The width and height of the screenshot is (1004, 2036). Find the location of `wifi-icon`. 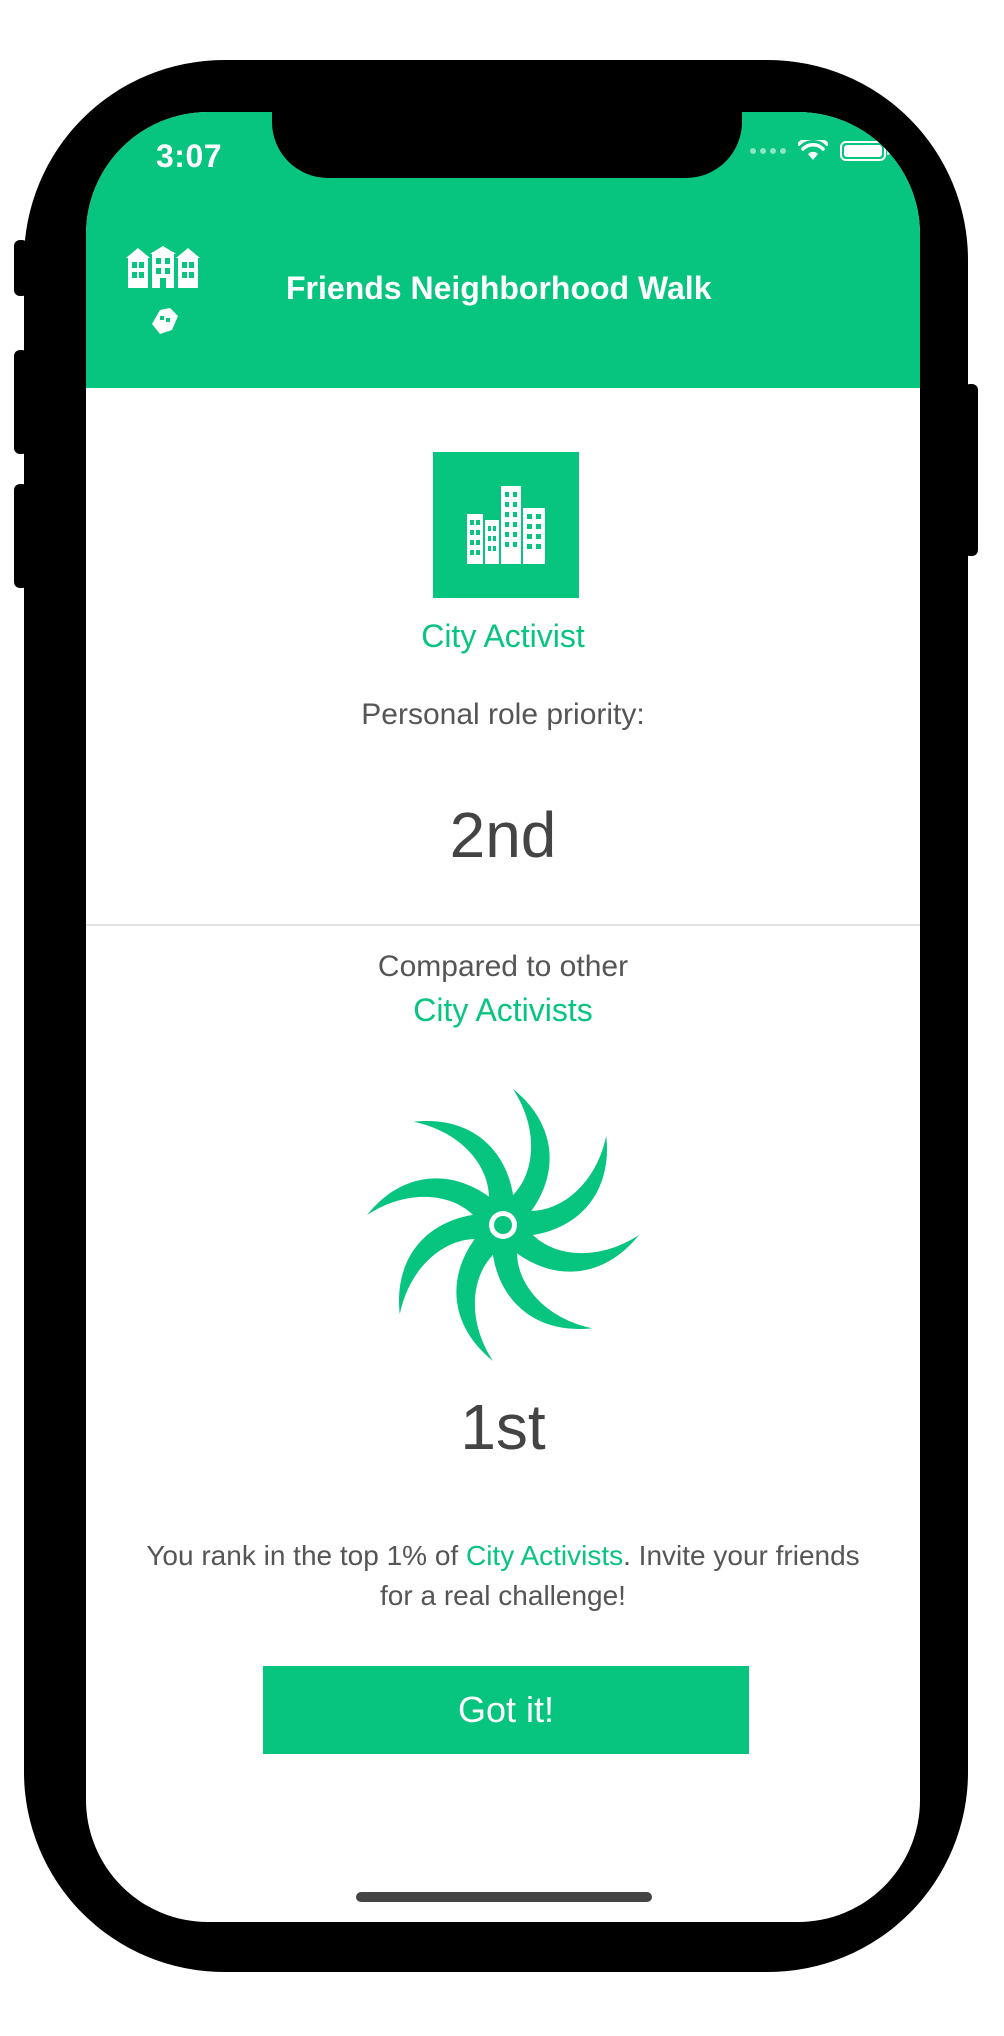

wifi-icon is located at coordinates (813, 150).